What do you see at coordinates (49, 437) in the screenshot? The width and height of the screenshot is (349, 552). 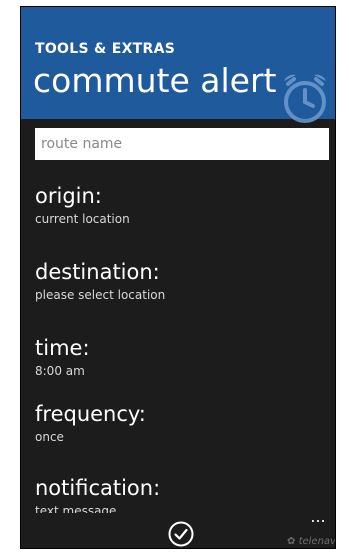 I see `frequency-value: once` at bounding box center [49, 437].